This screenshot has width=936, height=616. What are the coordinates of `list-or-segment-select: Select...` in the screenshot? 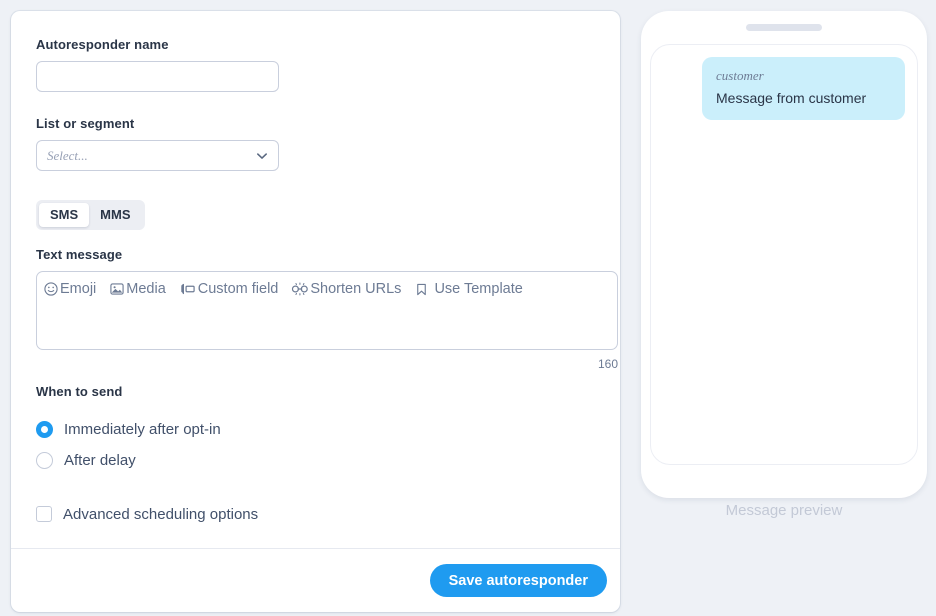 It's located at (157, 155).